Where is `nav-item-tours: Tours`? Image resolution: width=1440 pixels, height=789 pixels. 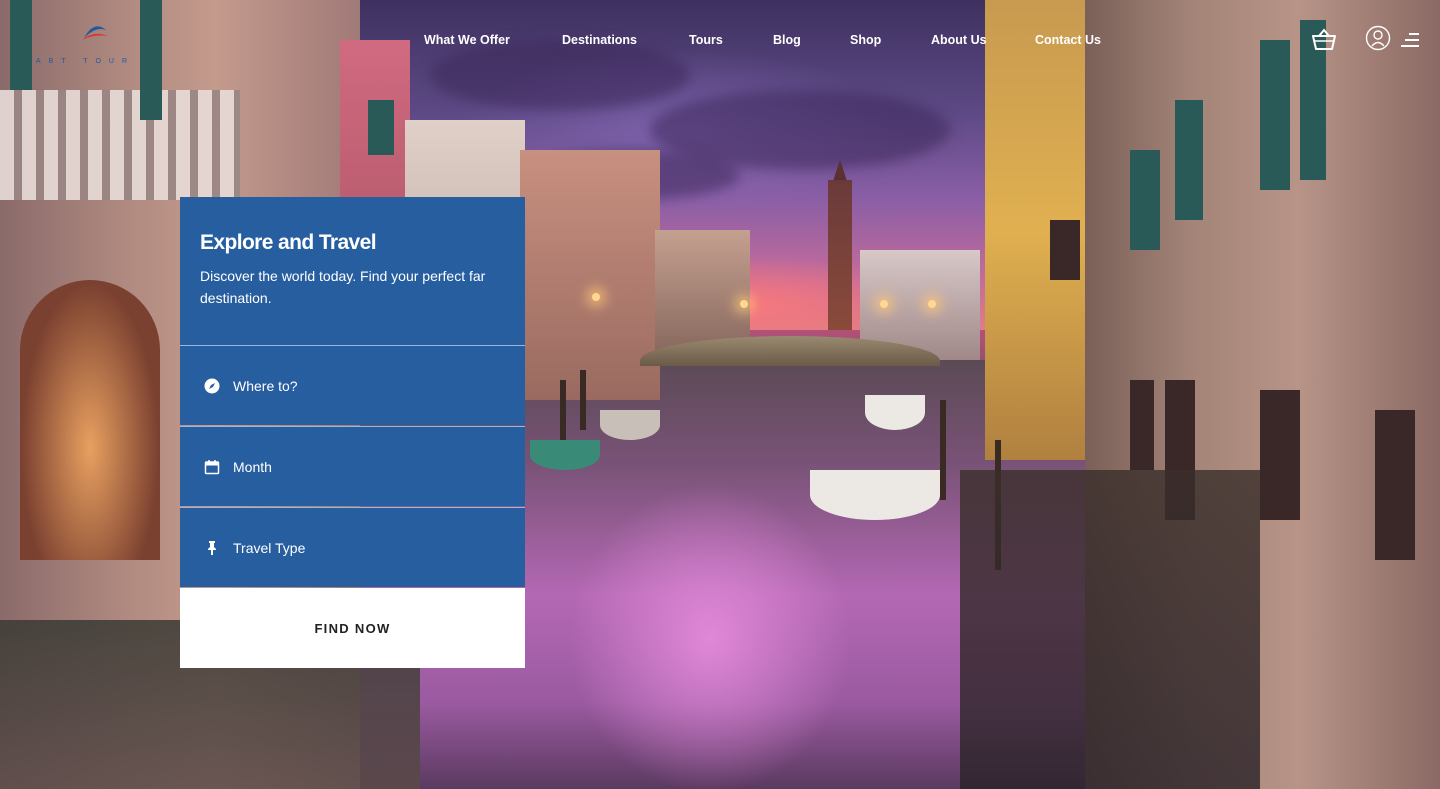
nav-item-tours: Tours is located at coordinates (706, 40).